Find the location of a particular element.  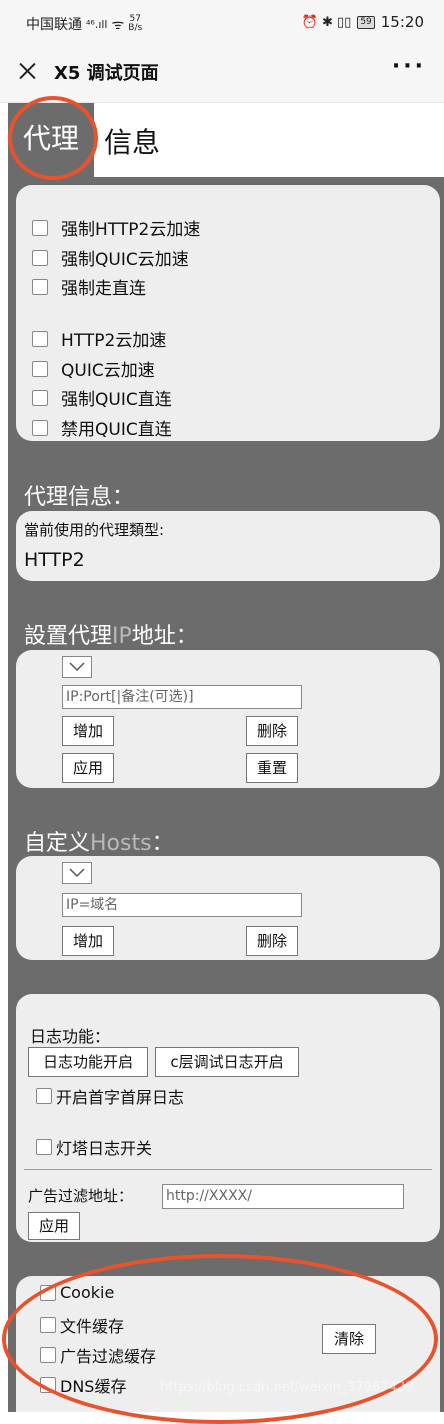

proxy-ip-select is located at coordinates (77, 667).